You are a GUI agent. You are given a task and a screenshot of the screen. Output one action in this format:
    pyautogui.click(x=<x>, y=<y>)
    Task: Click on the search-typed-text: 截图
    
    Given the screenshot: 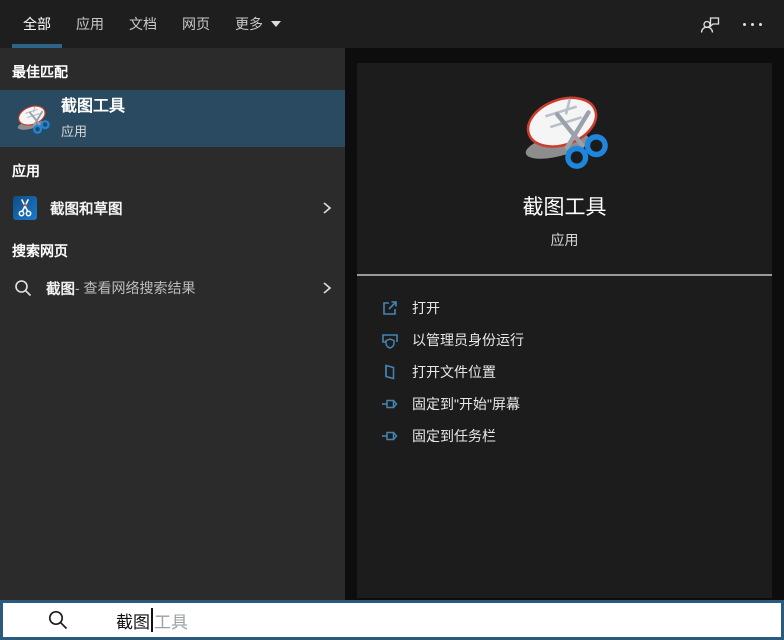 What is the action you would take?
    pyautogui.click(x=133, y=622)
    